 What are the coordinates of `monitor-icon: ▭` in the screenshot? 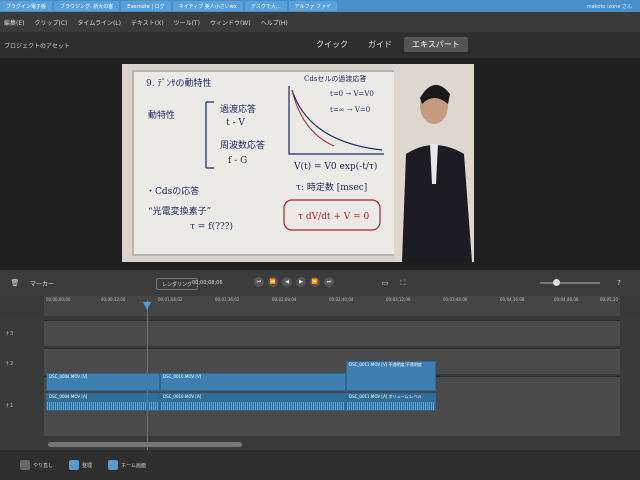 It's located at (385, 283).